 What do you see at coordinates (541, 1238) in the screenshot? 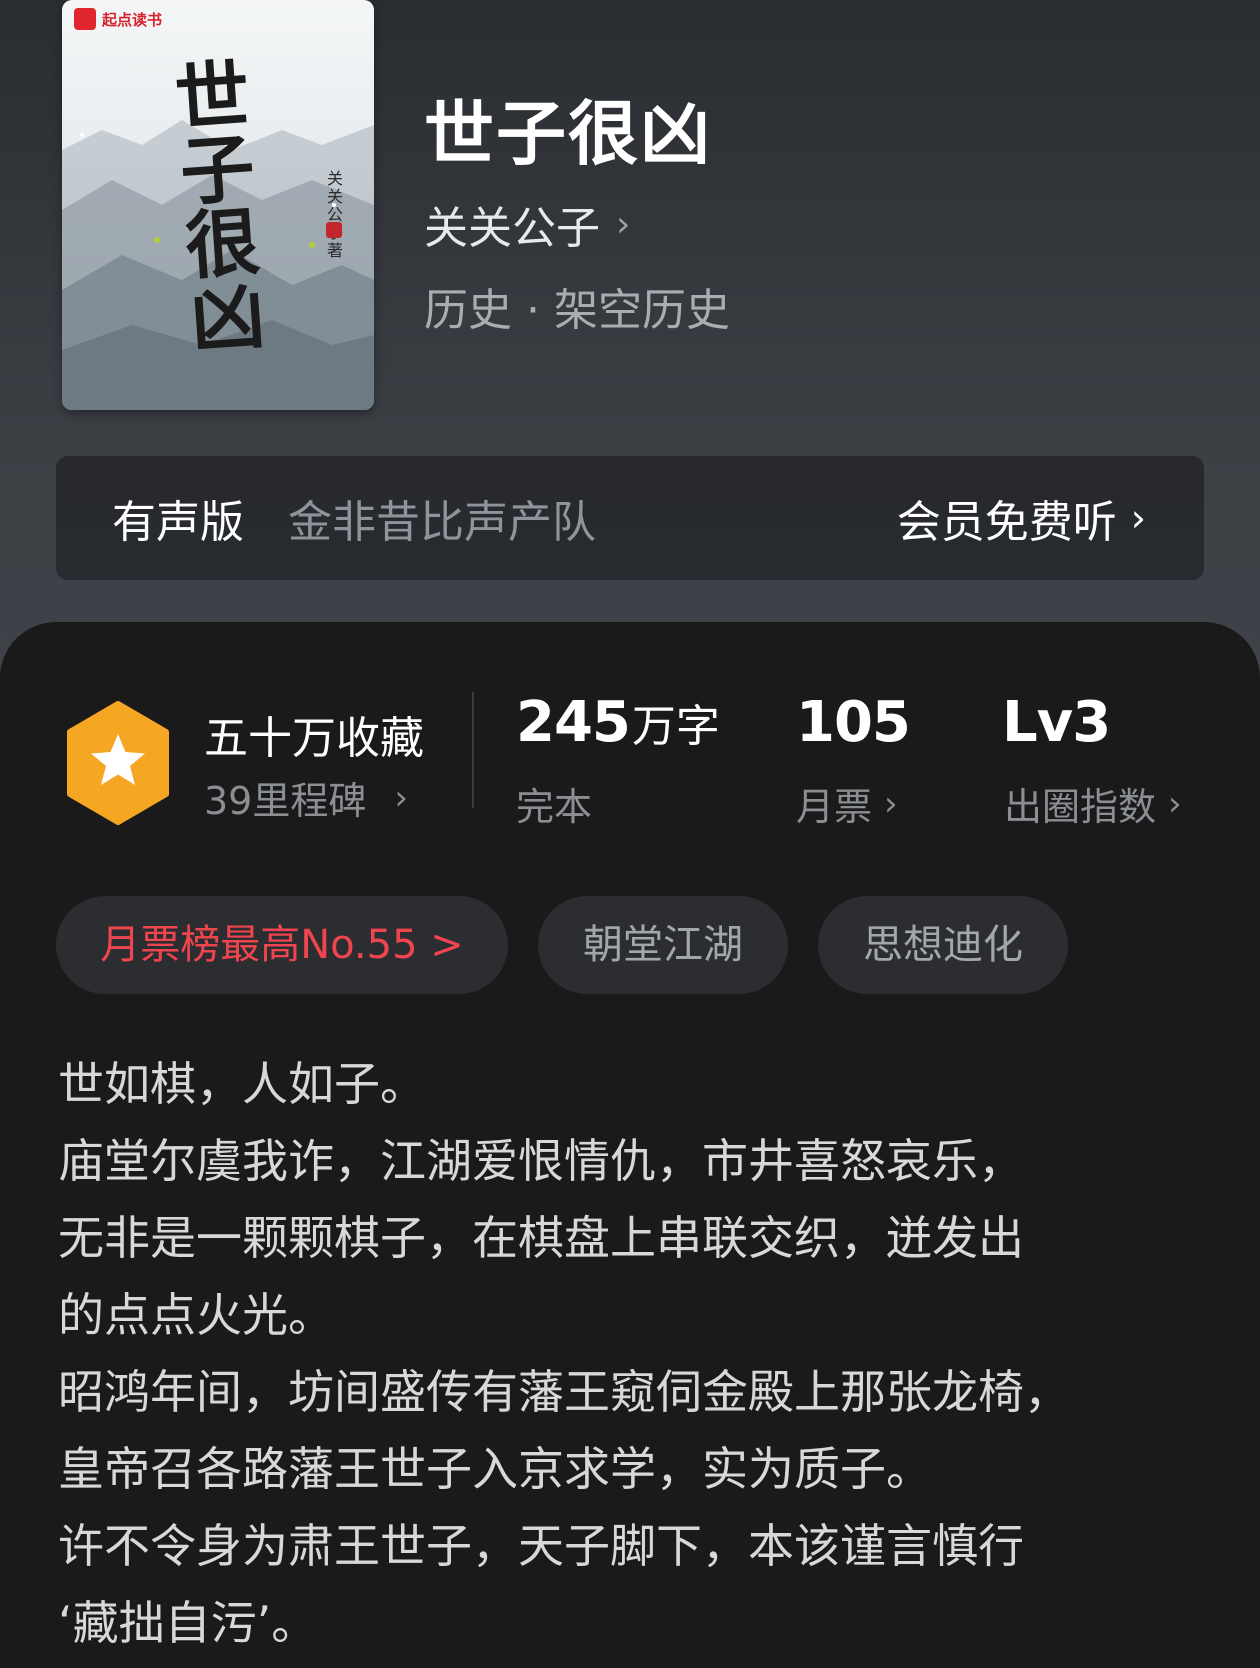
I see `synopsis-line: 无非是一颗颗棋子，在棋盘上串联交织，迸发出` at bounding box center [541, 1238].